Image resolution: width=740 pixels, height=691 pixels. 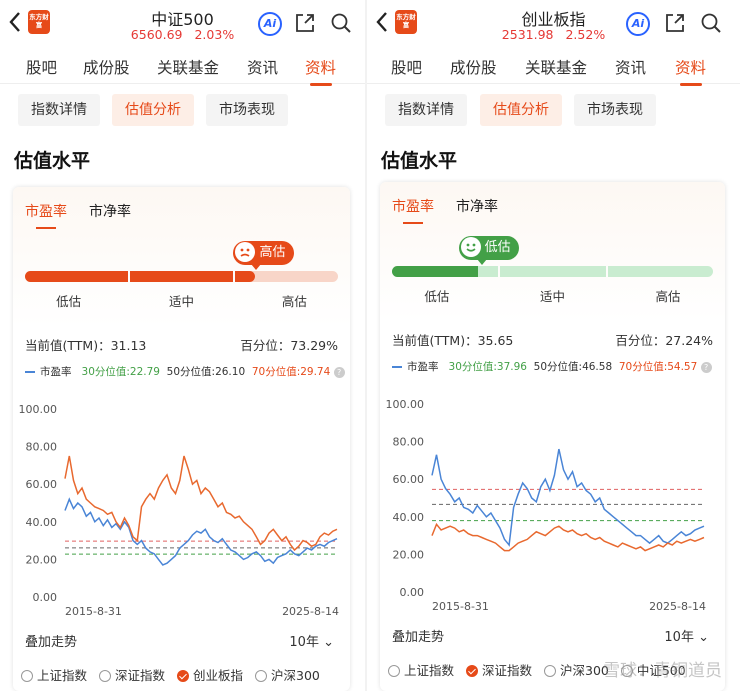 What do you see at coordinates (38, 409) in the screenshot?
I see `y-tick-label: 100.00` at bounding box center [38, 409].